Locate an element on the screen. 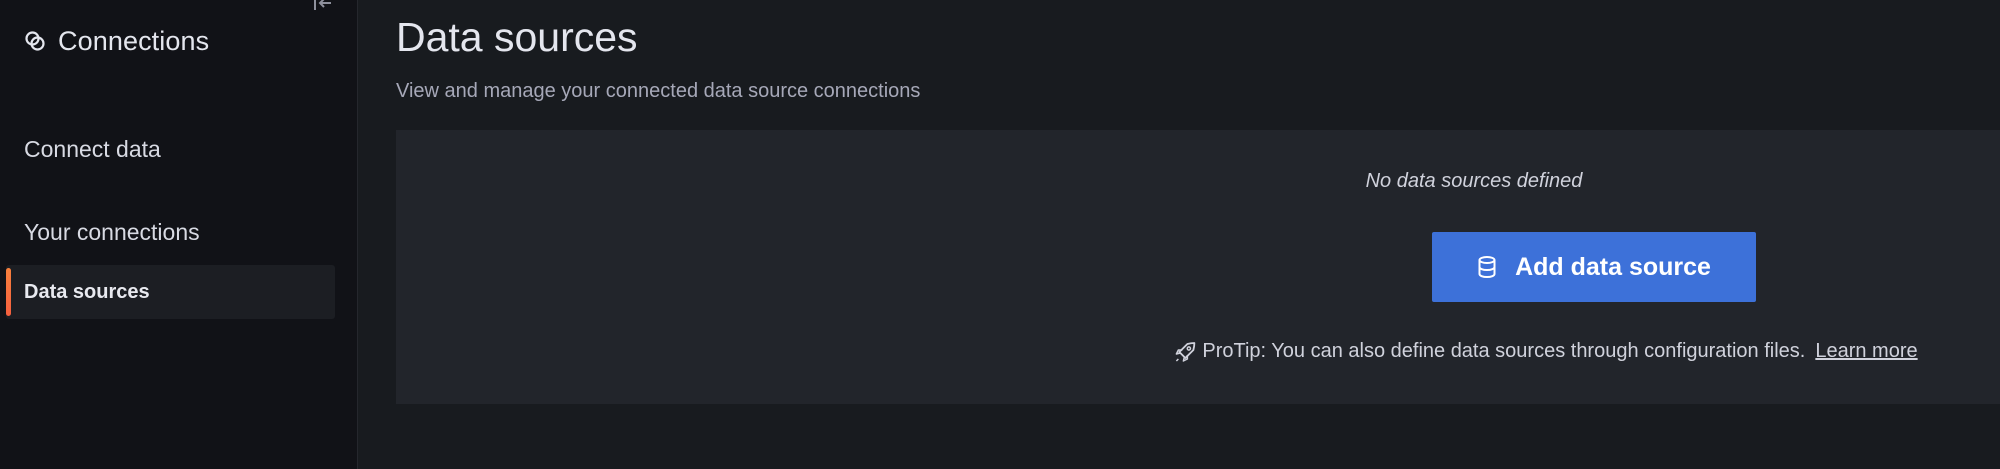  sidebar-header: Connections is located at coordinates (116, 41).